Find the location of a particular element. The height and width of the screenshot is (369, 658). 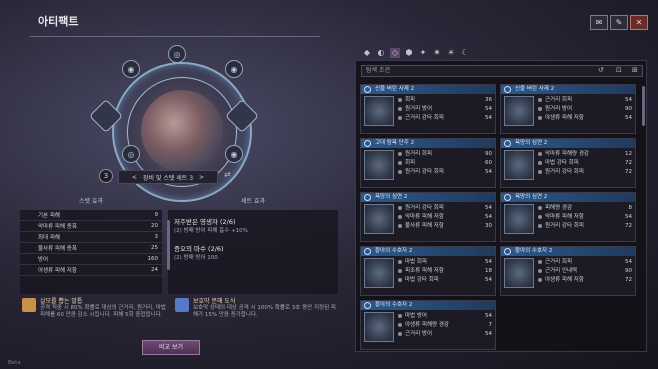

tab-2-icon: ◐ is located at coordinates (381, 53).